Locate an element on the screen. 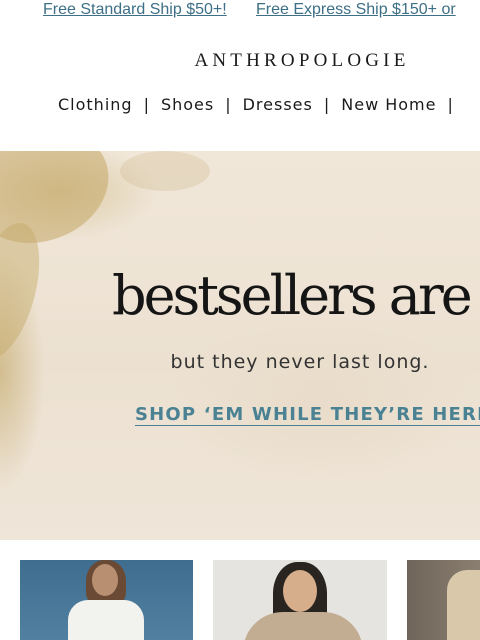  free-standard-shipping-link: Free Standard Ship $50+! is located at coordinates (135, 10).